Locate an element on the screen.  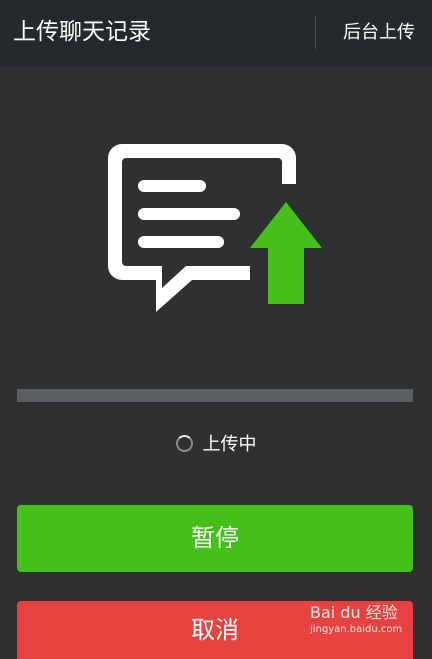
loading-spinner-icon is located at coordinates (184, 443).